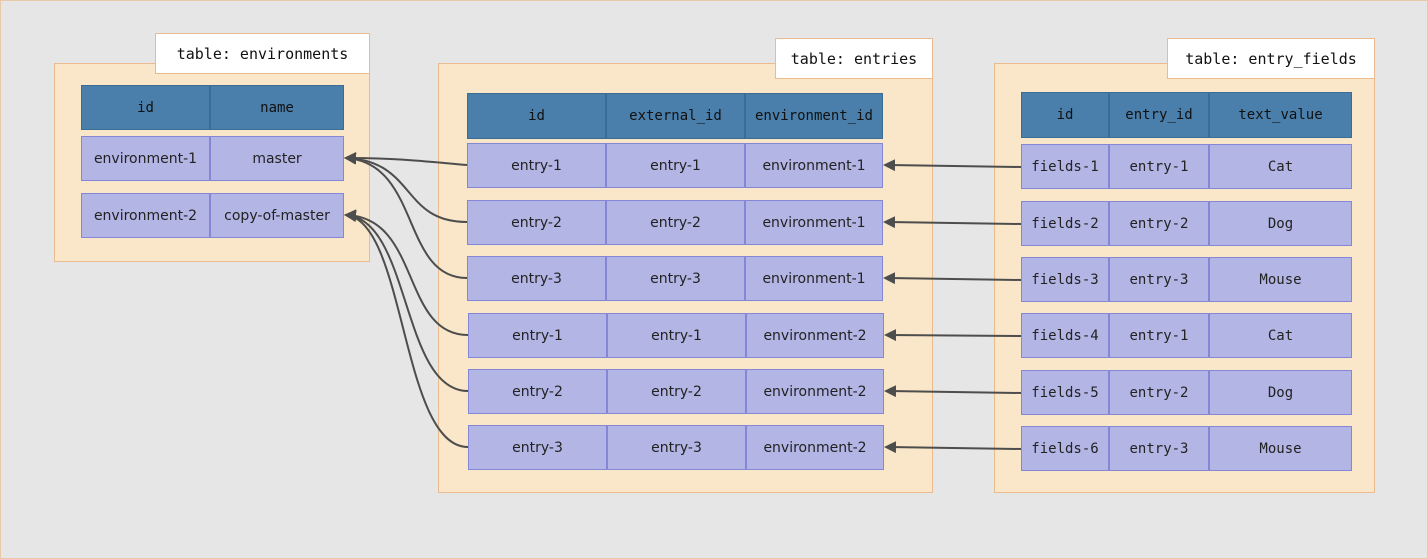 Image resolution: width=1428 pixels, height=559 pixels. Describe the element at coordinates (277, 107) in the screenshot. I see `column-header-name: name` at that location.